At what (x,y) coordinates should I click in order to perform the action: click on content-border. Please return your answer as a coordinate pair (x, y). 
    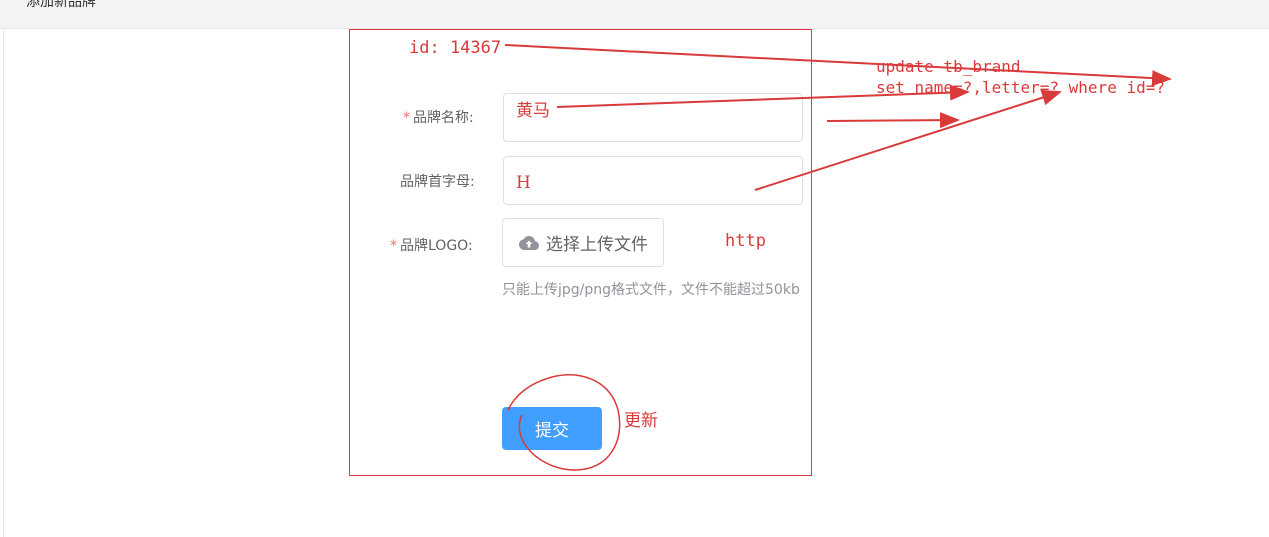
    Looking at the image, I should click on (3, 283).